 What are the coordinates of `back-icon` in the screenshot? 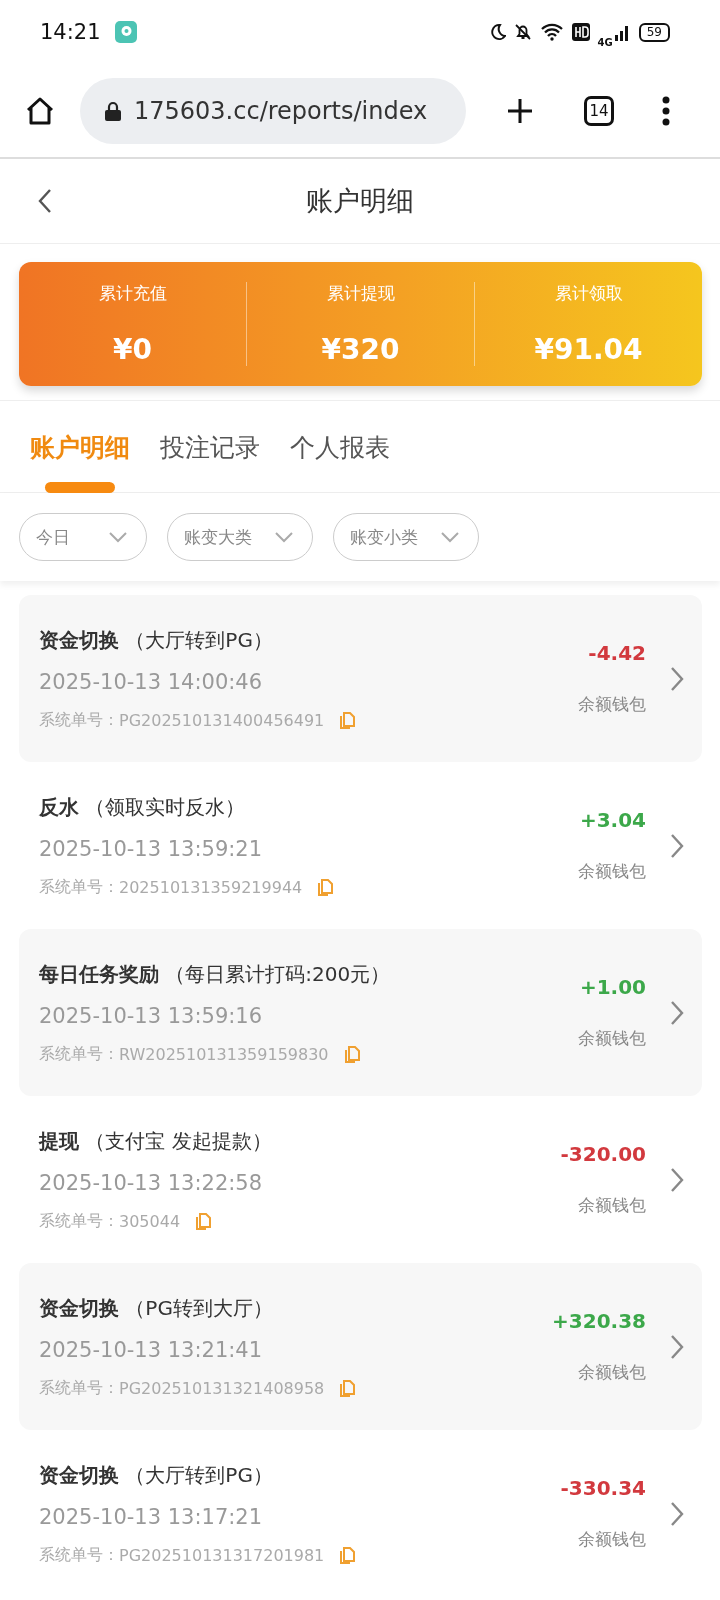 It's located at (45, 201).